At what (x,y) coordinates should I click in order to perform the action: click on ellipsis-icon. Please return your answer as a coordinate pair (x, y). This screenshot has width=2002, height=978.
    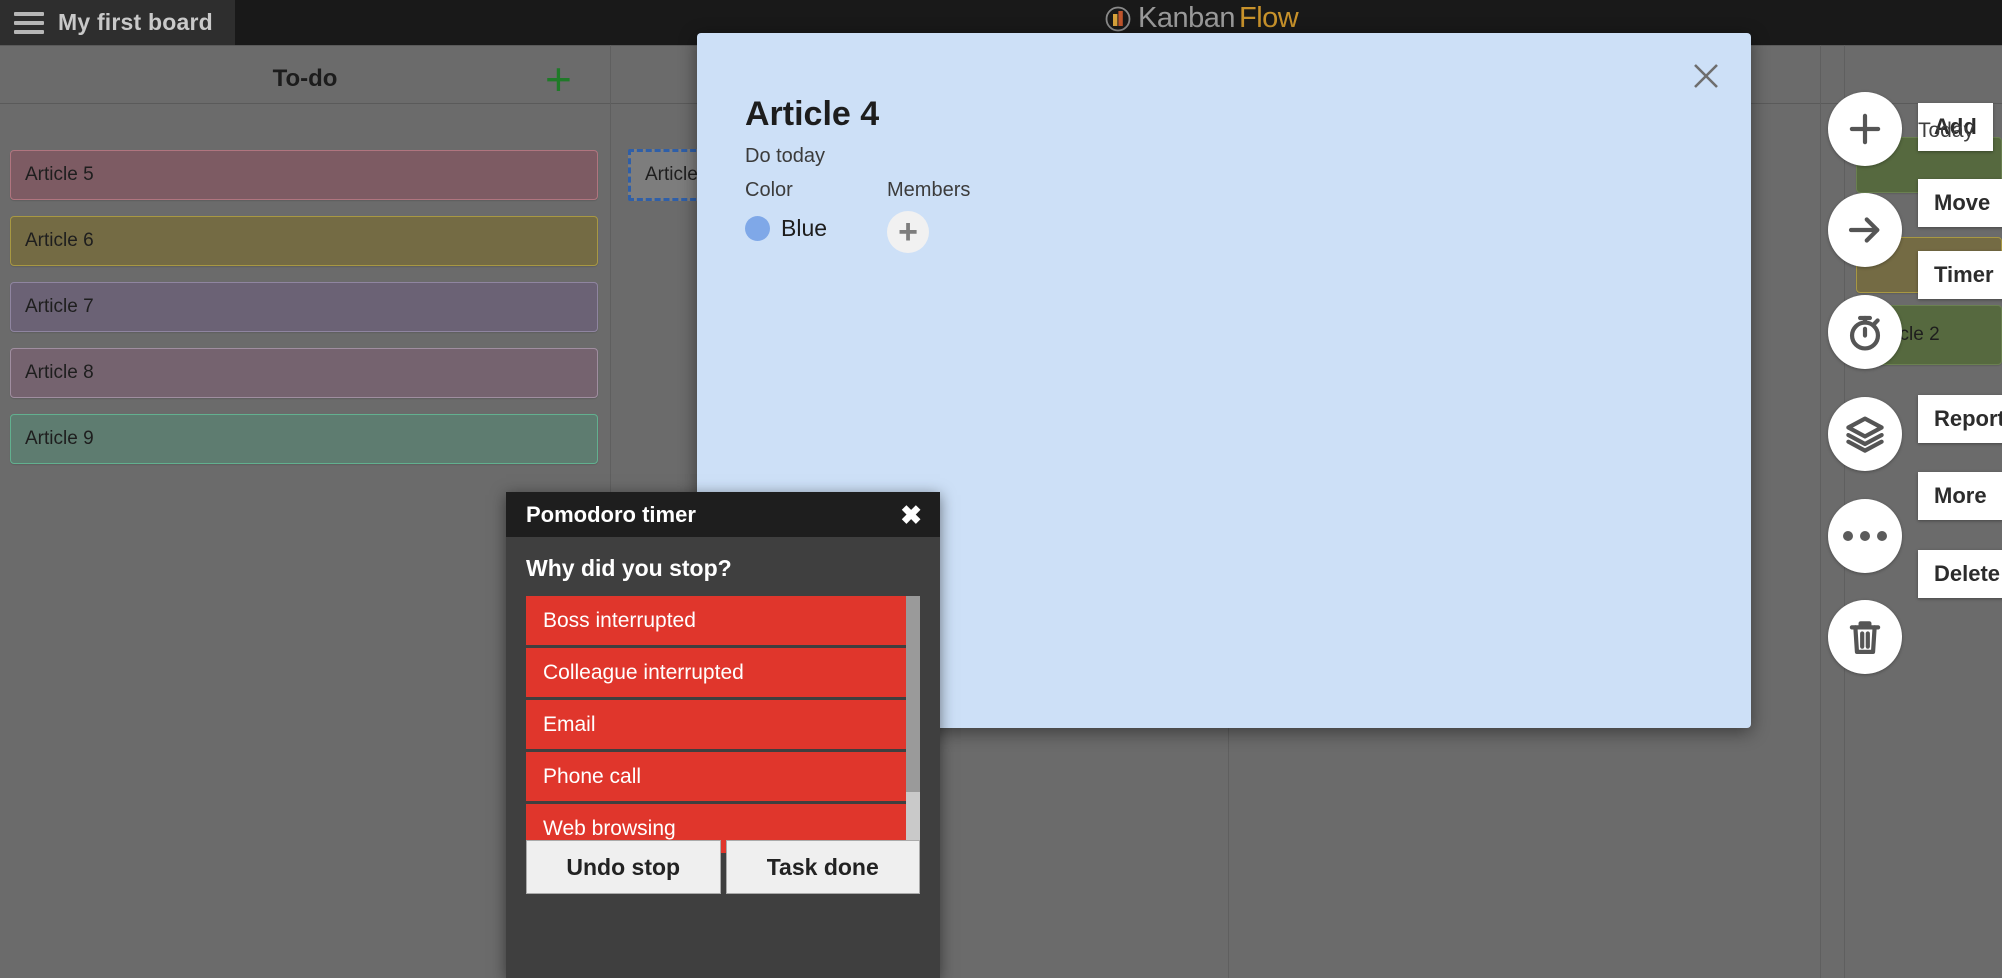
    Looking at the image, I should click on (1865, 536).